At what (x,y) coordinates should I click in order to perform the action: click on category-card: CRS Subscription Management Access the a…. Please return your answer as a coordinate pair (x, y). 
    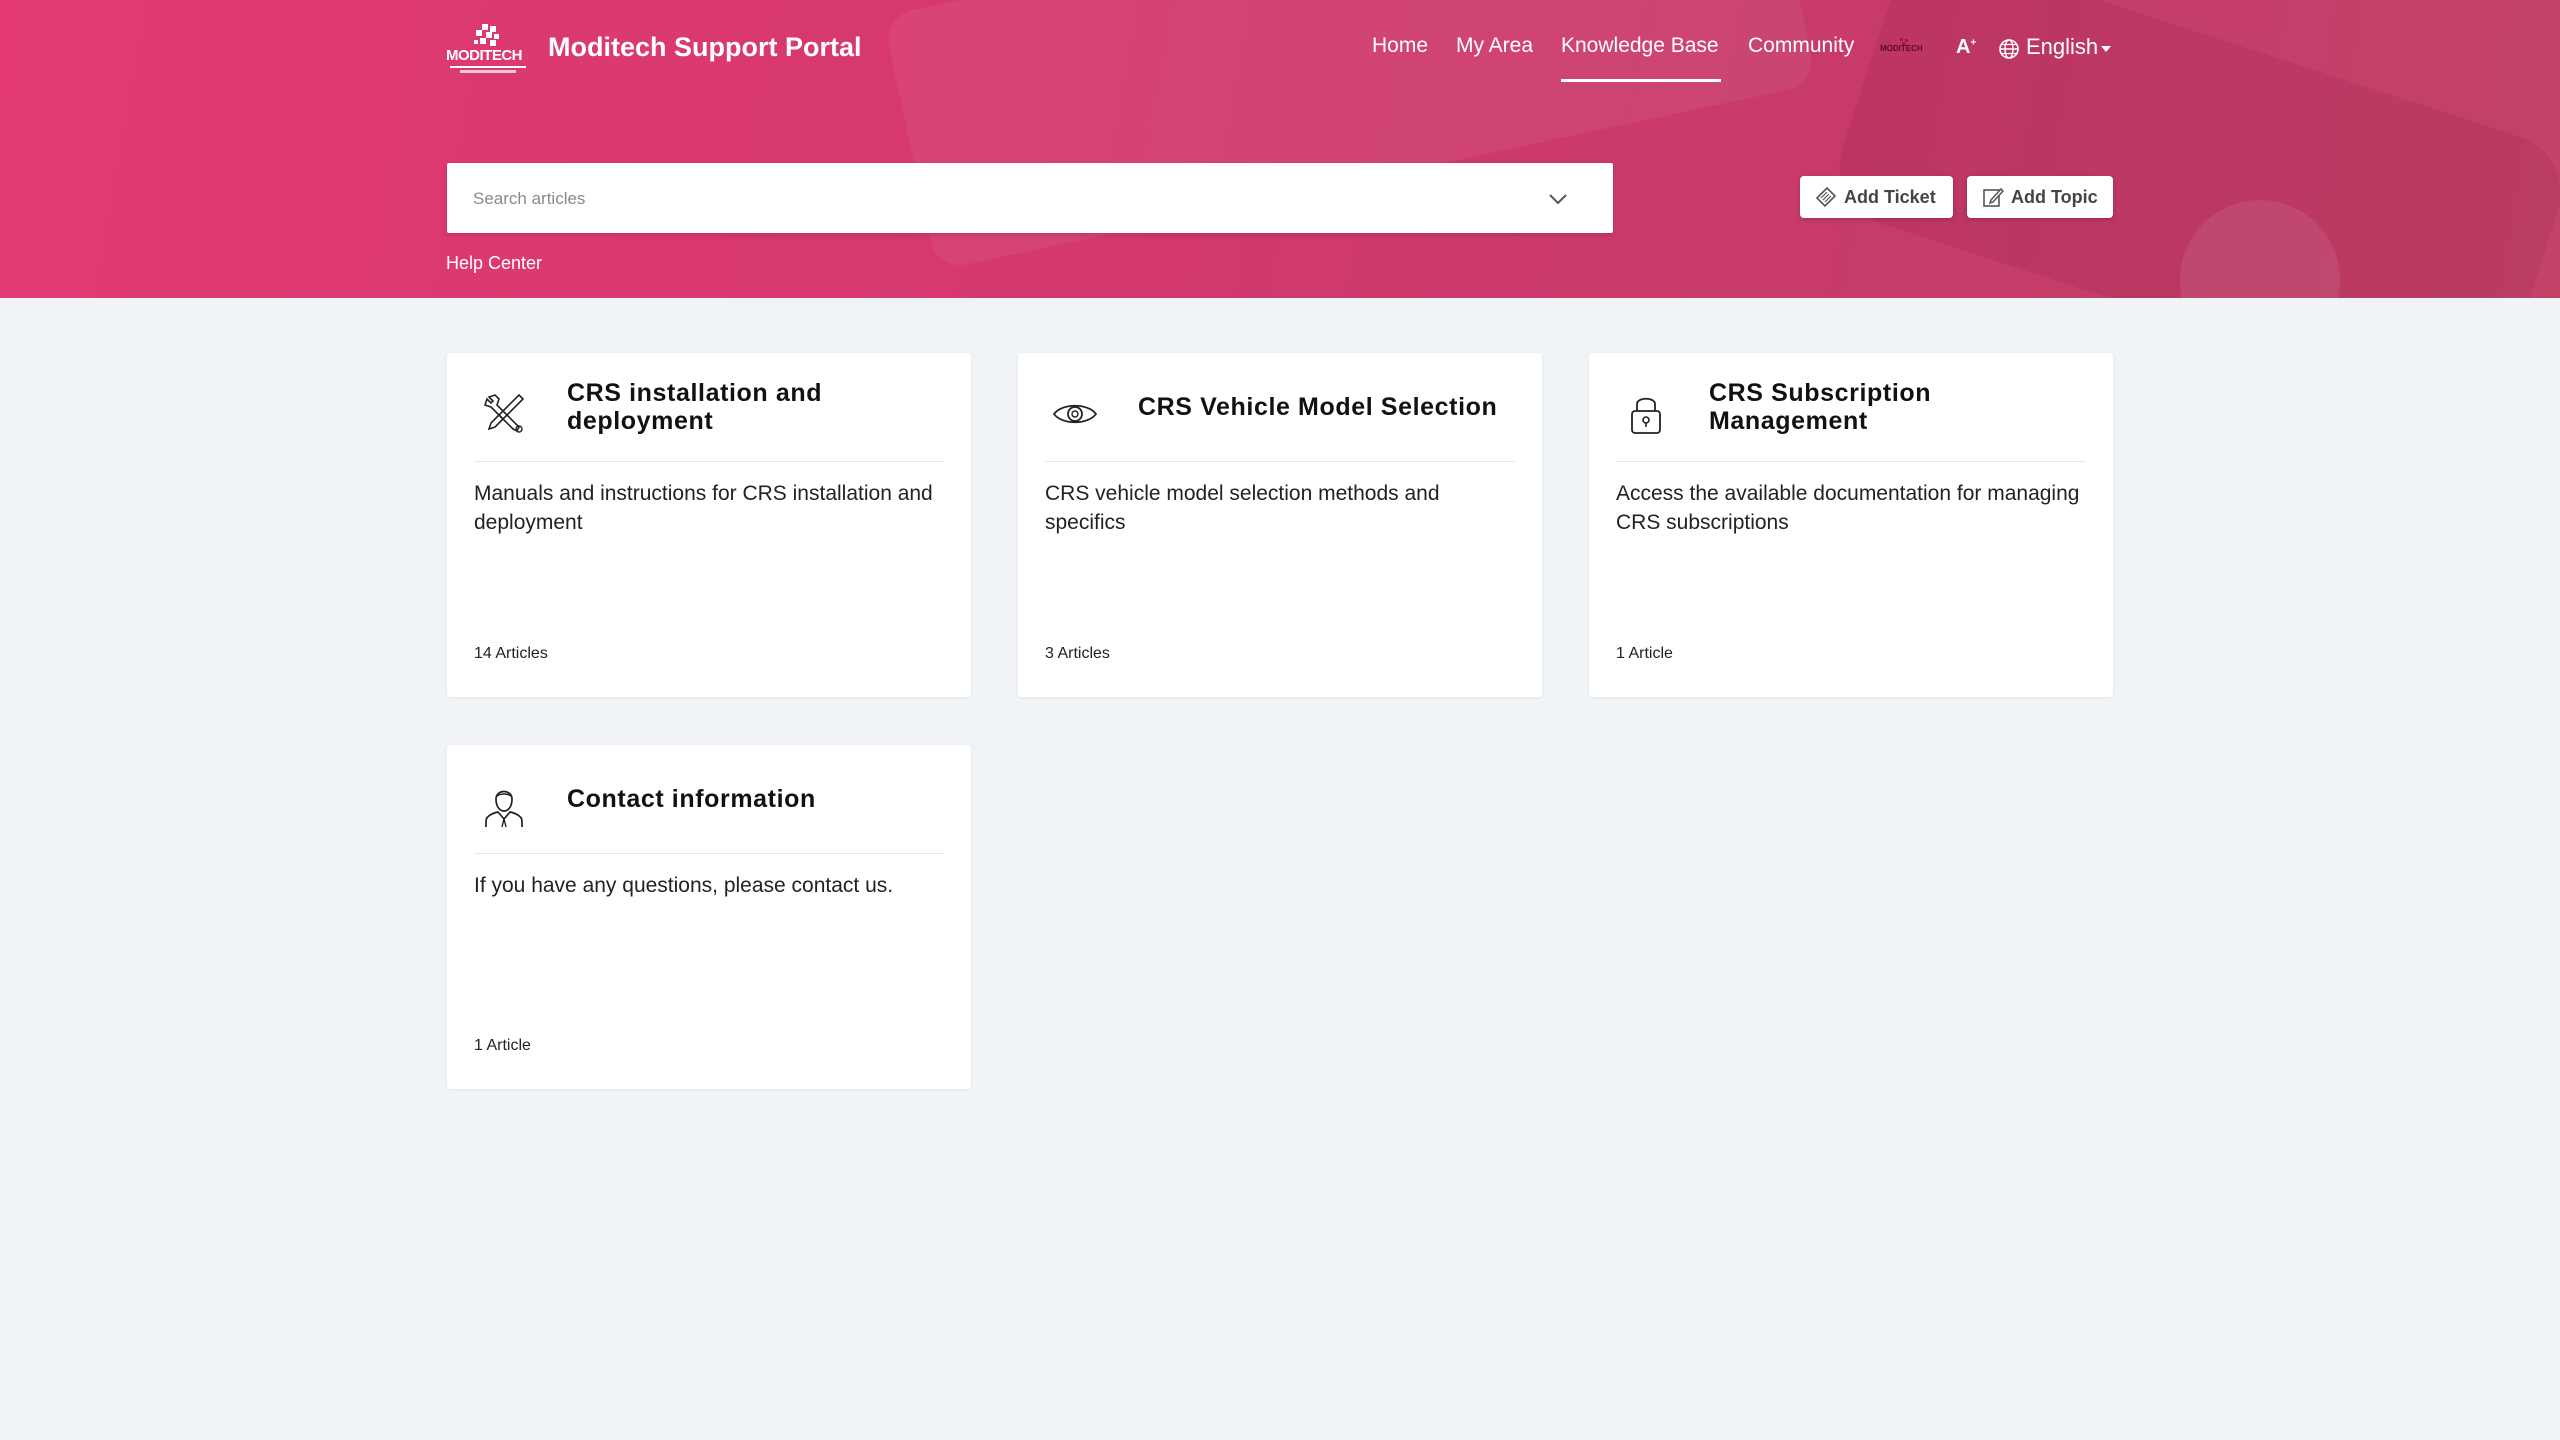
    Looking at the image, I should click on (1851, 525).